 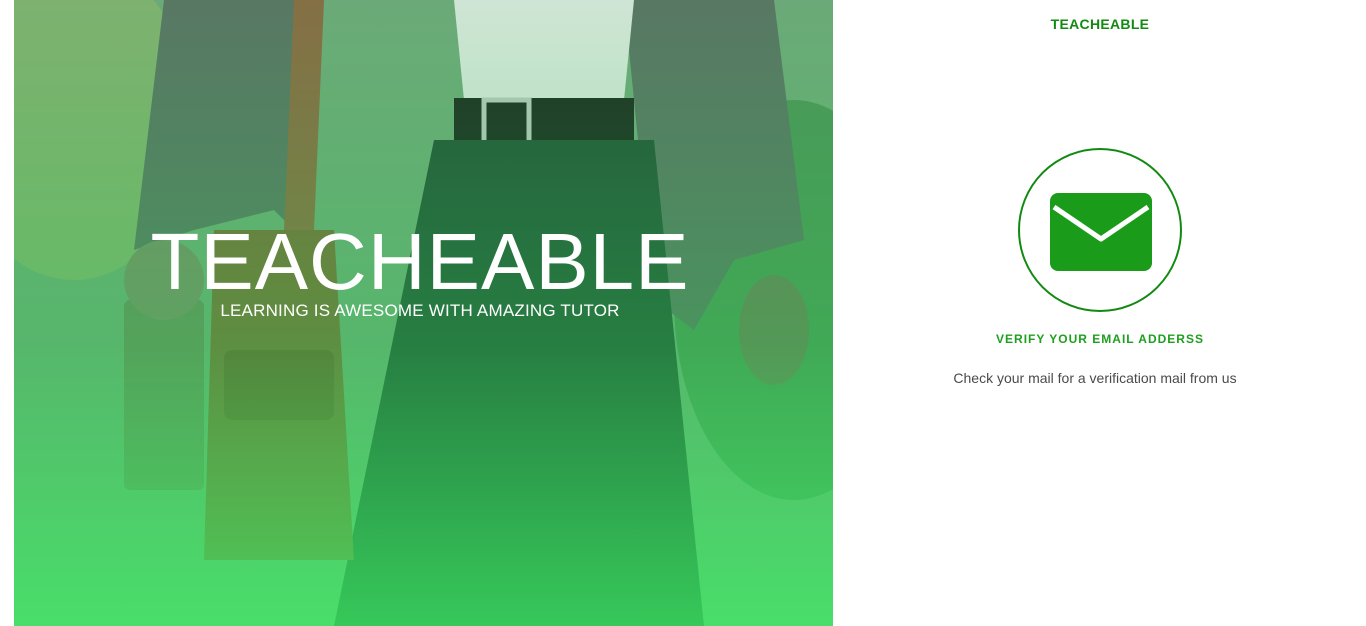 What do you see at coordinates (420, 310) in the screenshot?
I see `hero-subtitle: LEARNING IS AWESOME WITH AMAZING TUTOR` at bounding box center [420, 310].